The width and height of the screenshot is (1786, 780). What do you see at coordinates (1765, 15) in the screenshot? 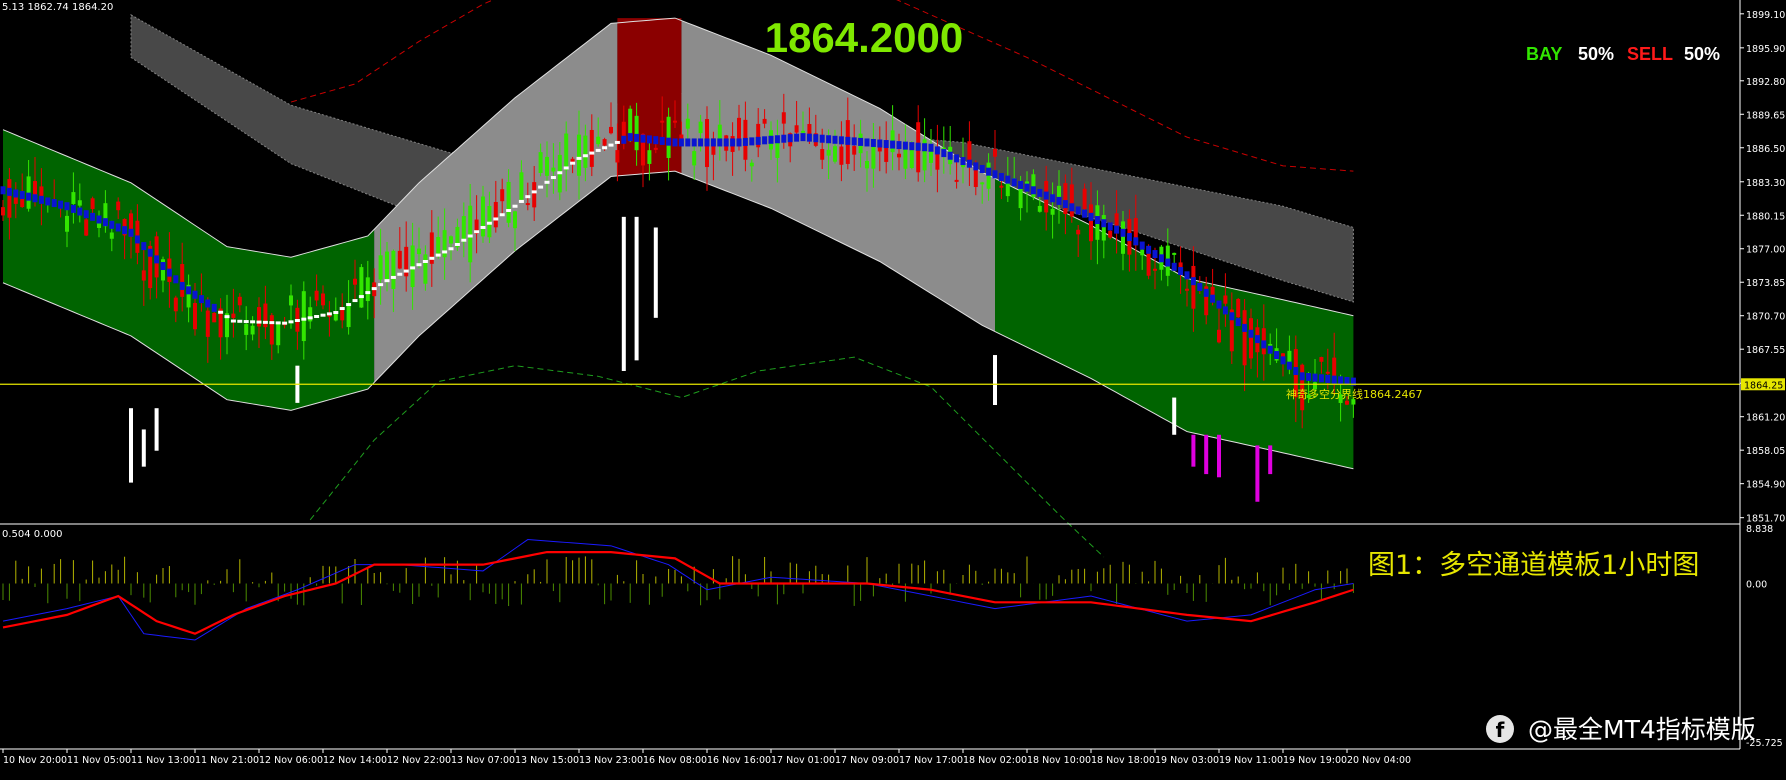
I see `price-tick-label: 1899.10` at bounding box center [1765, 15].